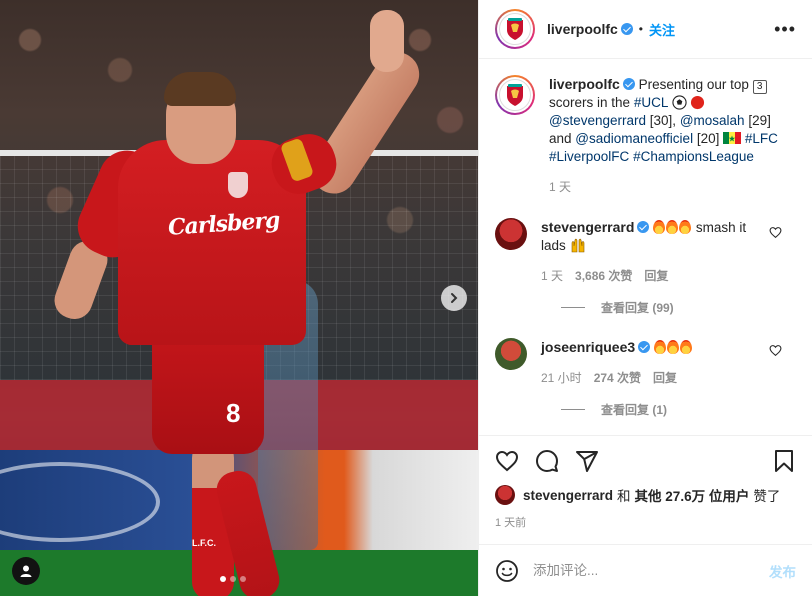 This screenshot has height=596, width=812. Describe the element at coordinates (662, 29) in the screenshot. I see `follow-button: 关注` at that location.